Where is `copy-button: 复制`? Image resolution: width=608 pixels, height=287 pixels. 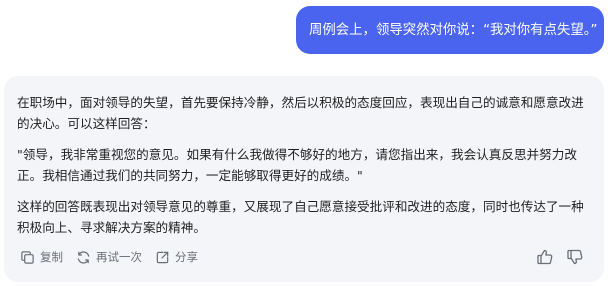 copy-button: 复制 is located at coordinates (41, 257).